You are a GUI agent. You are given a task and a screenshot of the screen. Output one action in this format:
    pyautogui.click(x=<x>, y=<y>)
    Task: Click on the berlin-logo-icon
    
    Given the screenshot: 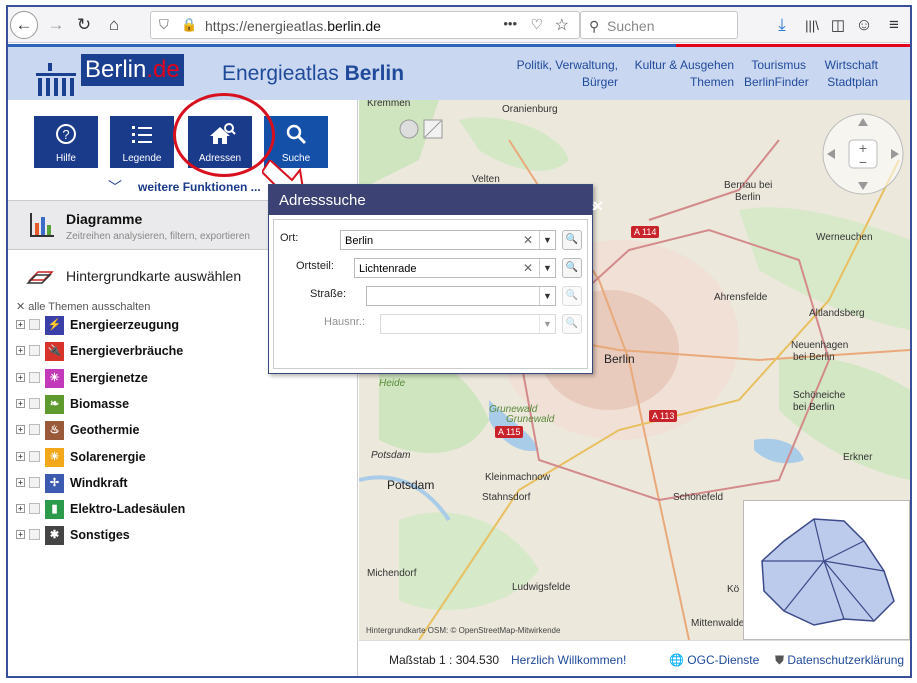 What is the action you would take?
    pyautogui.click(x=58, y=80)
    